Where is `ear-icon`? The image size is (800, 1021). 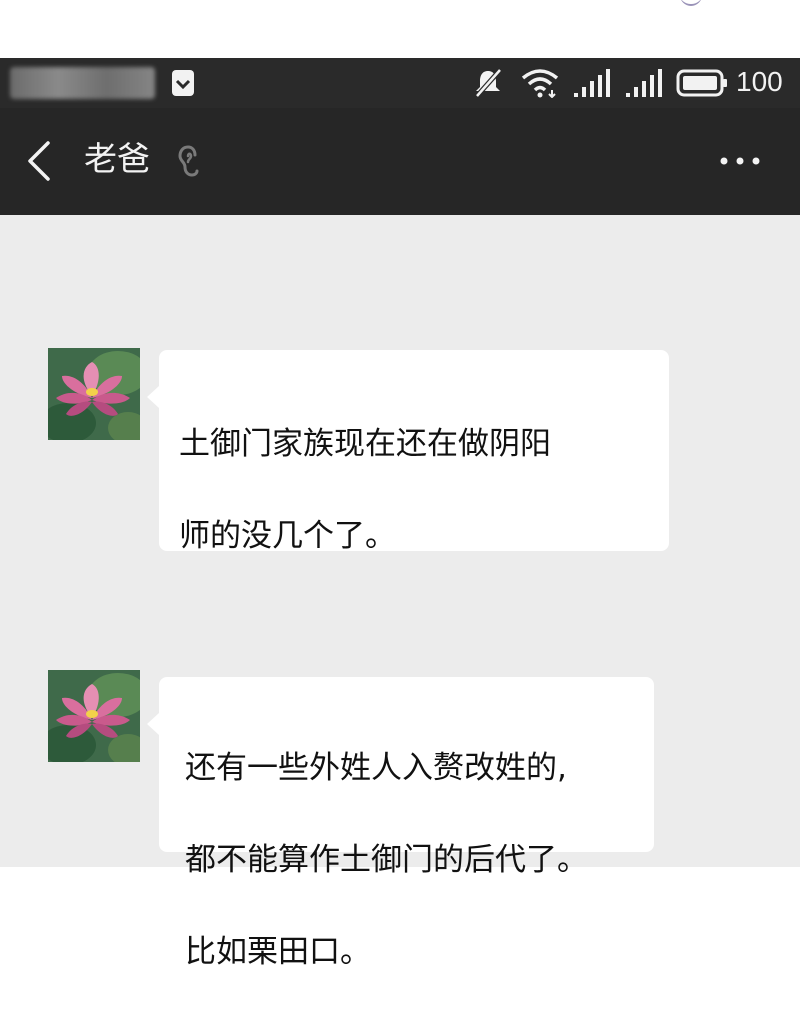
ear-icon is located at coordinates (188, 161).